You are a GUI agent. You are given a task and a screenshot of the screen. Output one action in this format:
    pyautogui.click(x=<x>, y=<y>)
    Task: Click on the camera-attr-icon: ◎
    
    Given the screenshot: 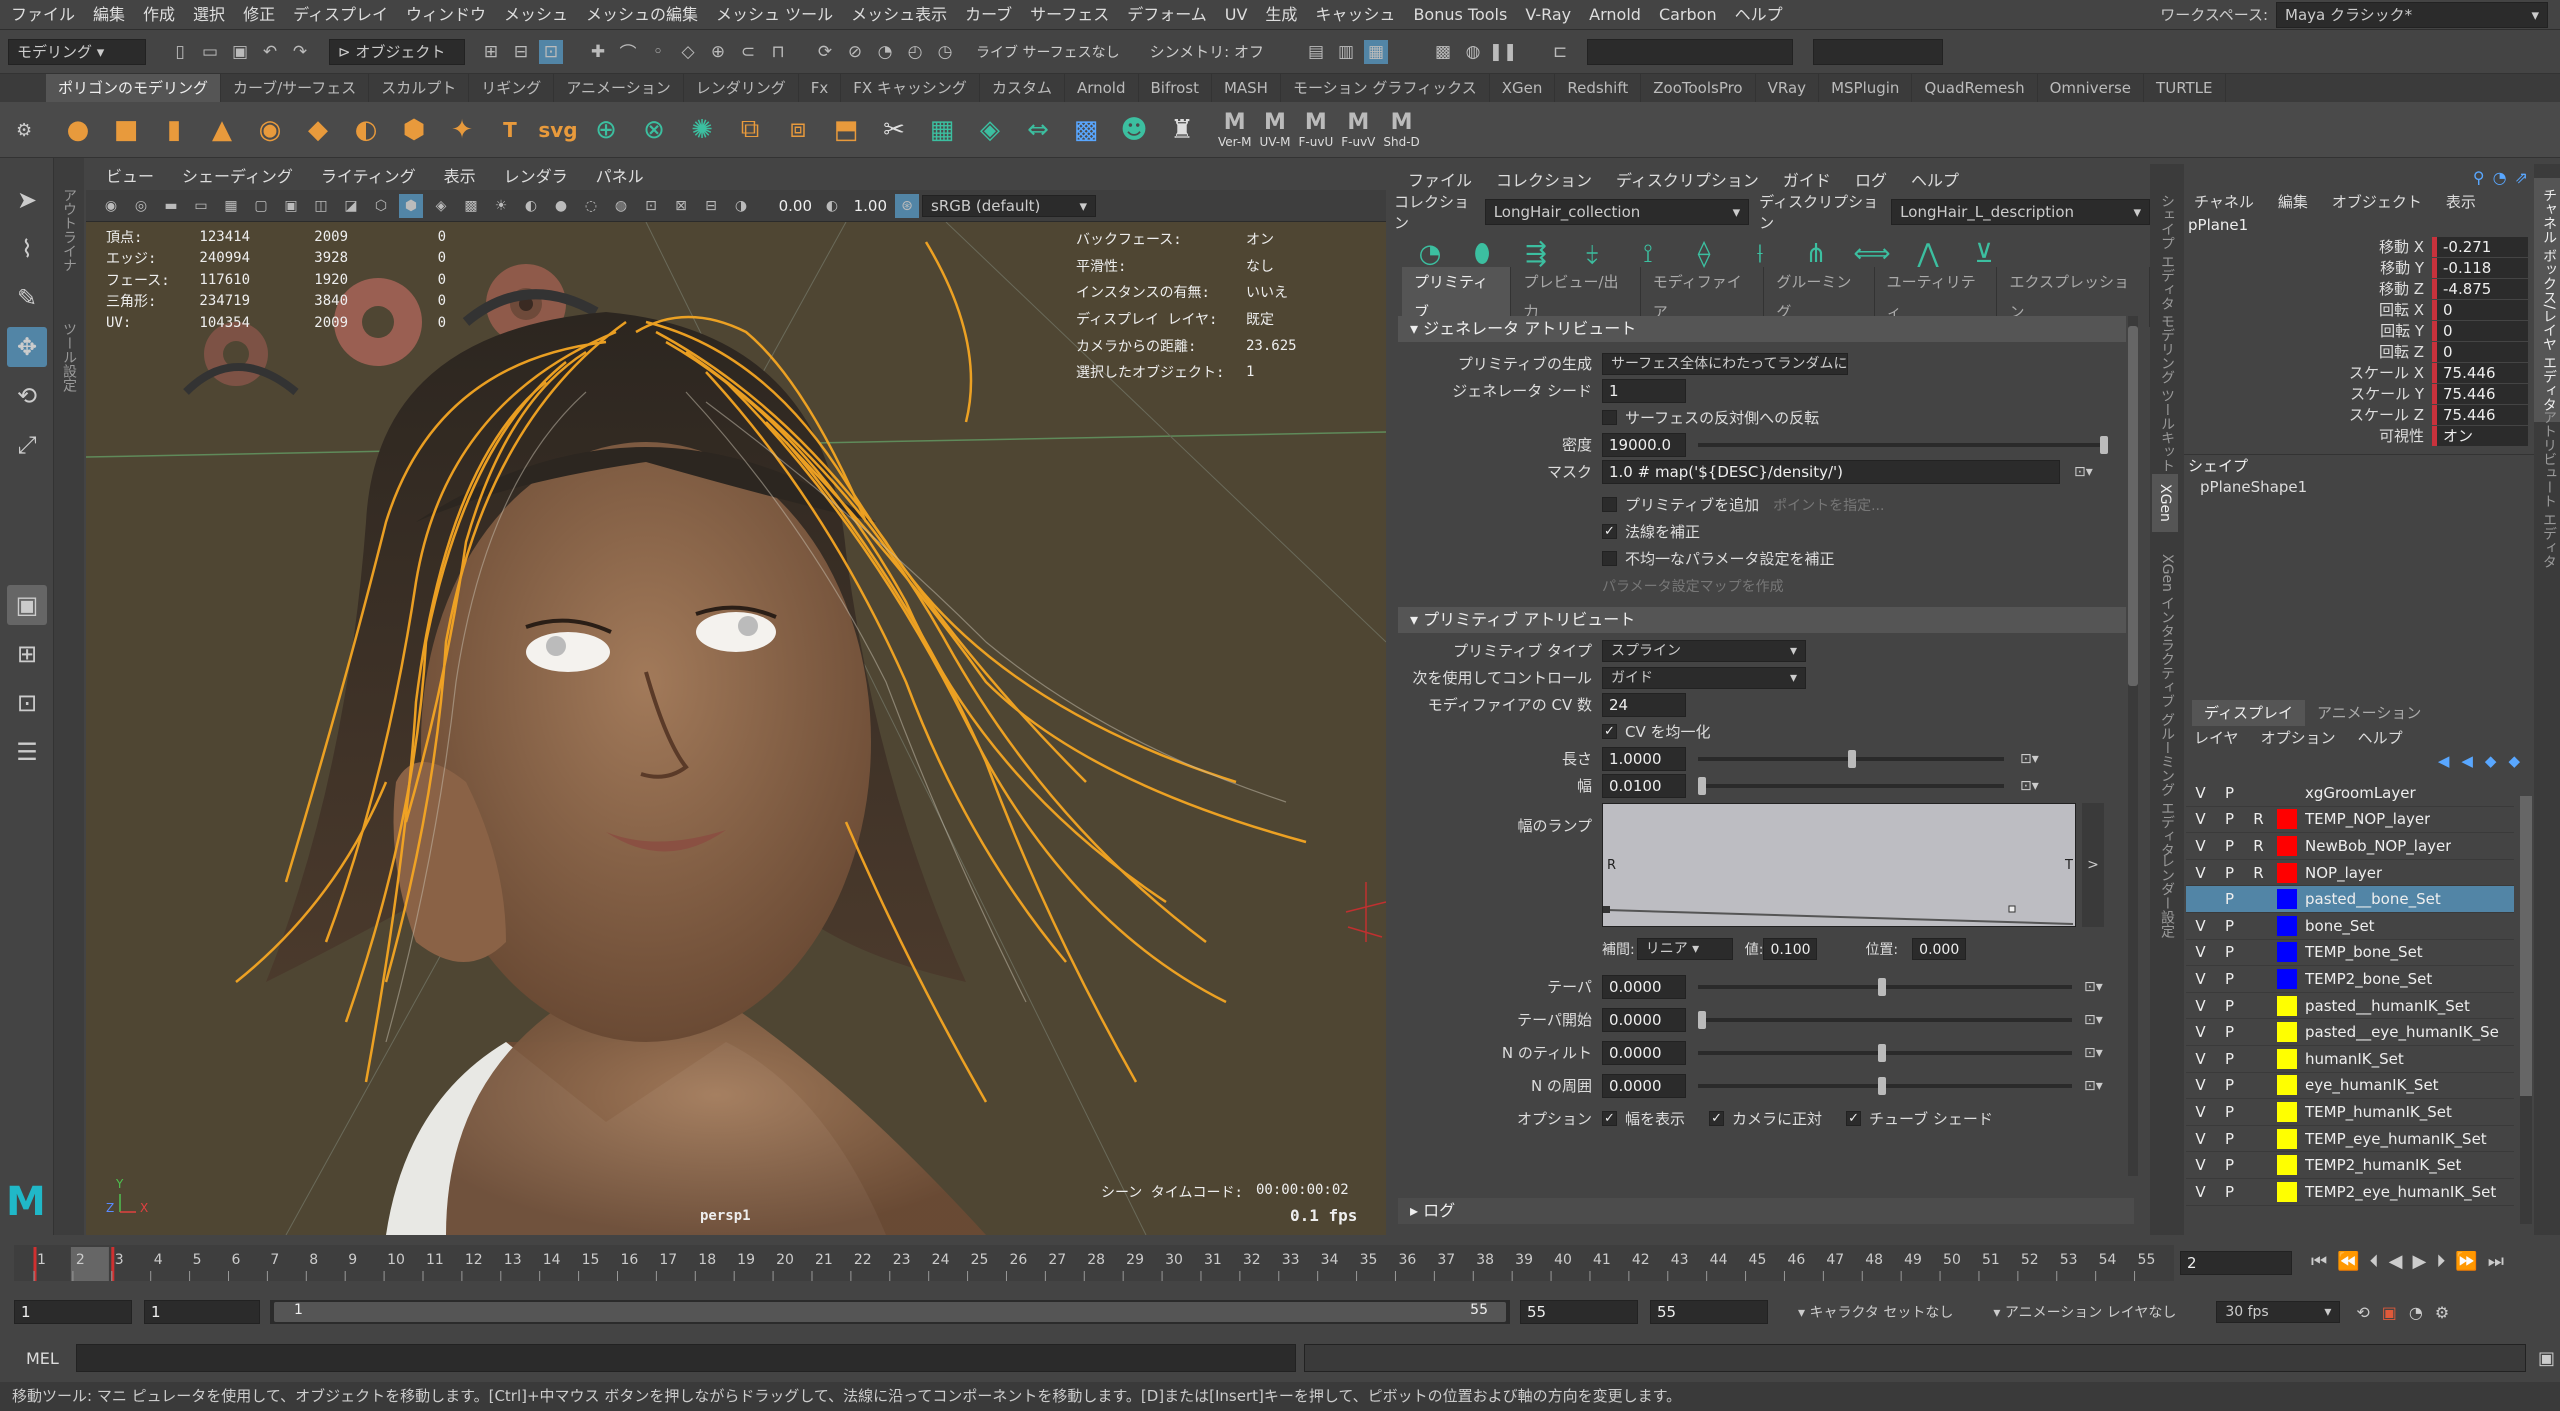 What is the action you would take?
    pyautogui.click(x=141, y=206)
    